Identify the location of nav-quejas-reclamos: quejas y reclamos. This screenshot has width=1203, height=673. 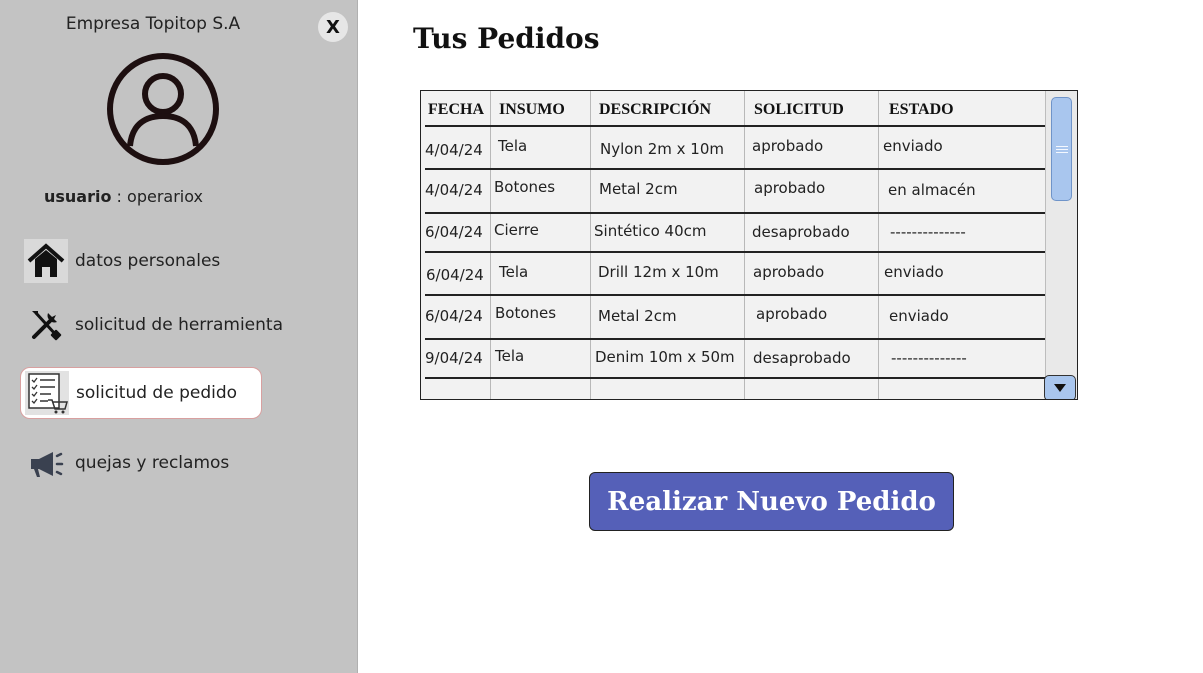
(170, 463).